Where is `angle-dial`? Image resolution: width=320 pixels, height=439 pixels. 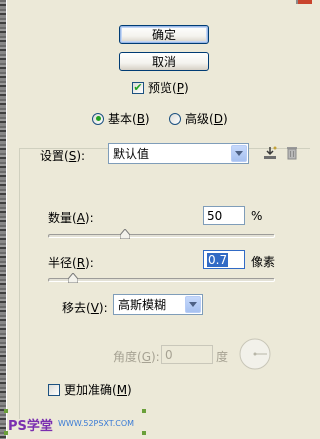
angle-dial is located at coordinates (255, 354).